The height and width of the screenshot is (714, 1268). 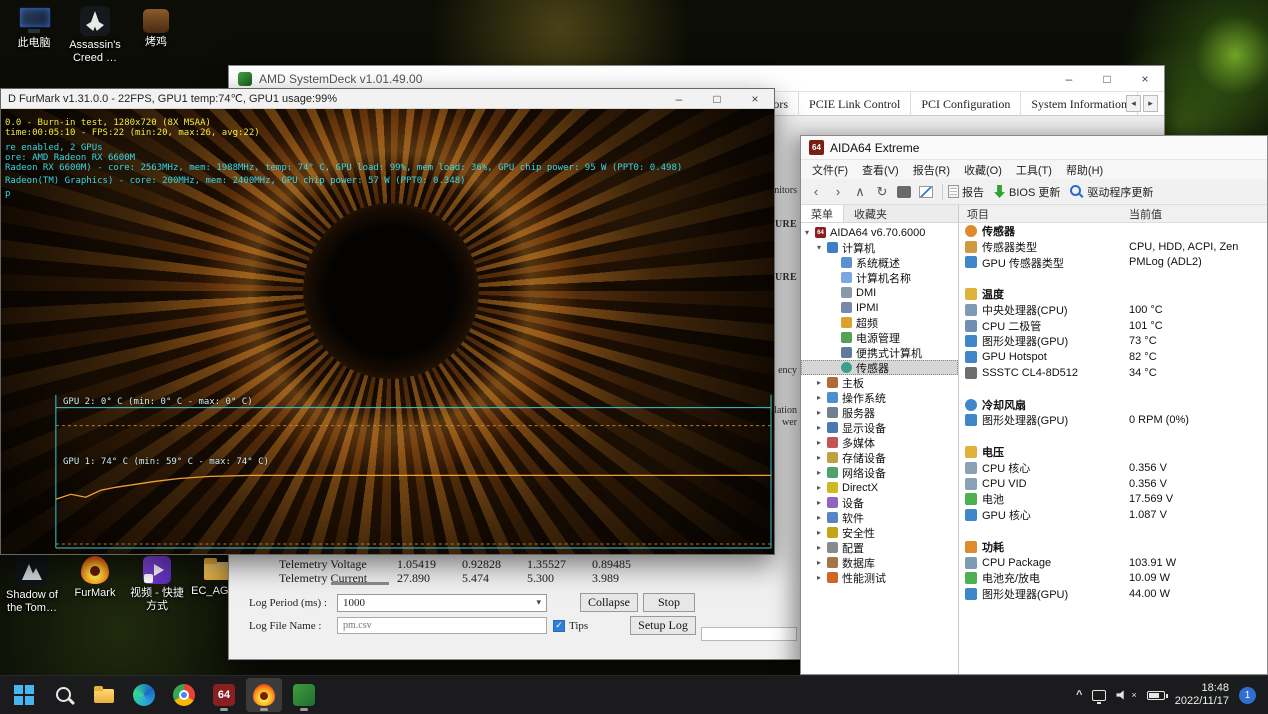 I want to click on tree-item: ▸ 软件, so click(x=879, y=517).